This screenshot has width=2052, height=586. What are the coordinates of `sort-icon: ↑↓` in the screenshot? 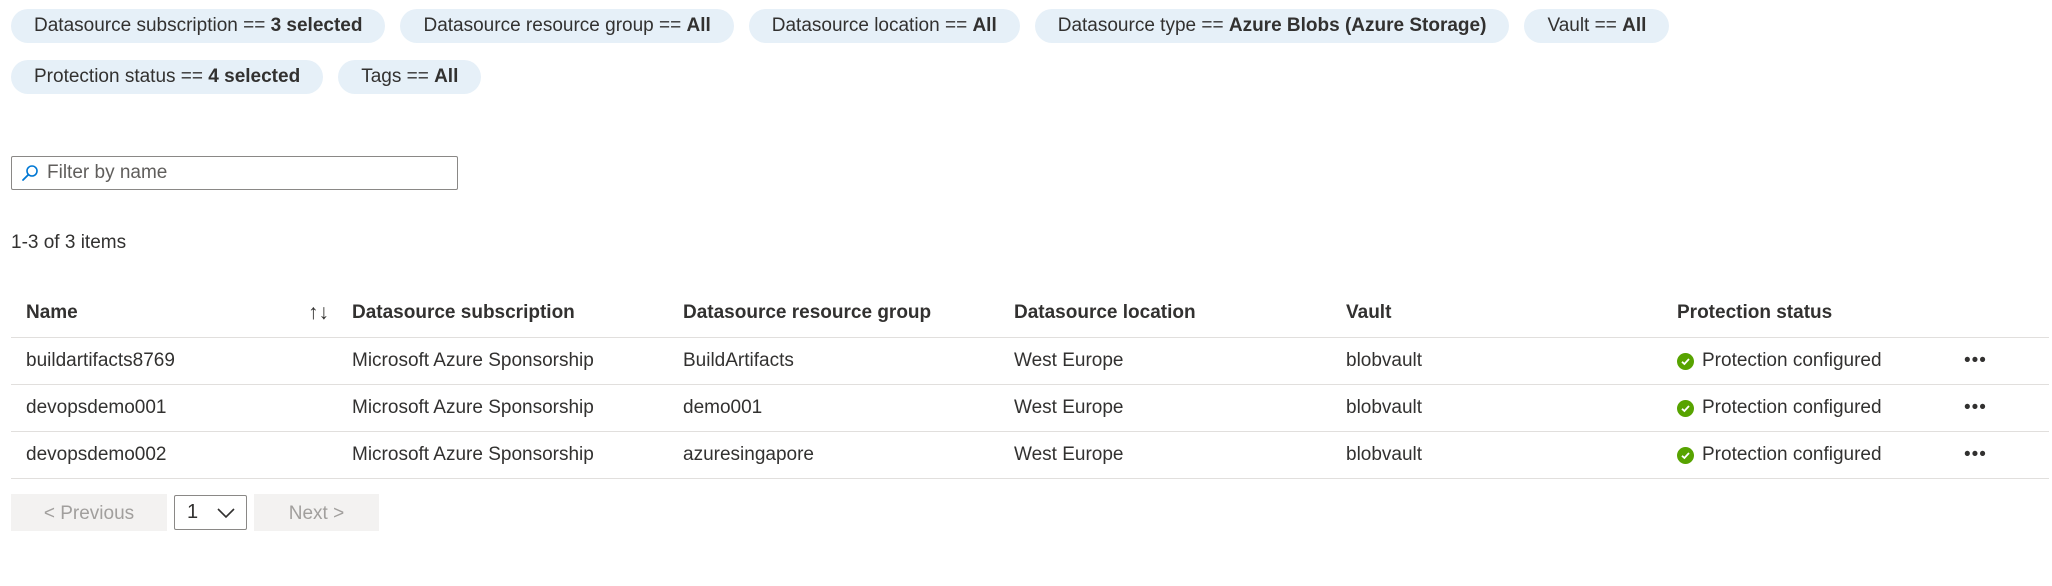 It's located at (318, 313).